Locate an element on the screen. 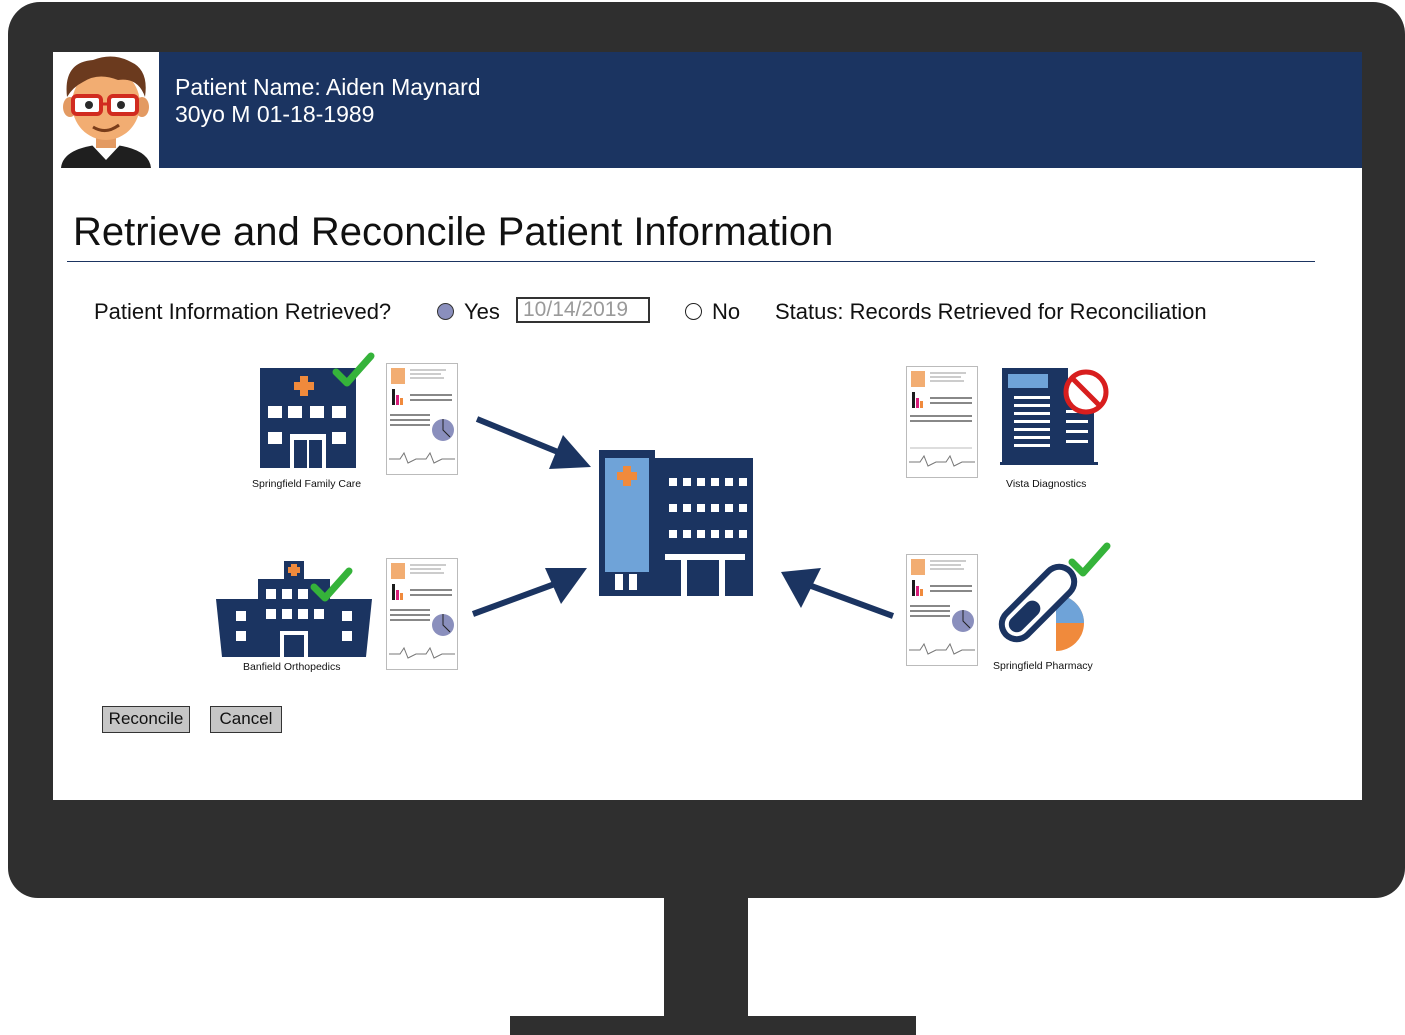  monitor-stand-neck is located at coordinates (706, 956).